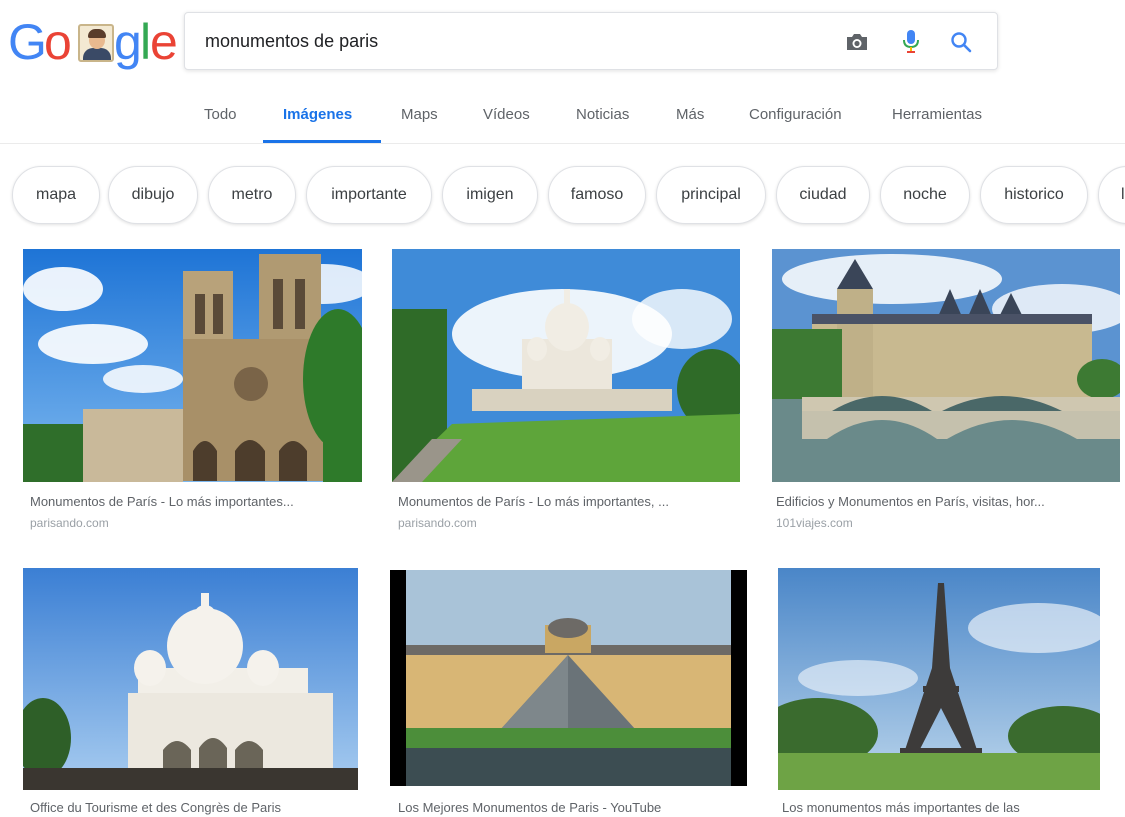 The height and width of the screenshot is (817, 1125). What do you see at coordinates (1034, 195) in the screenshot?
I see `chip-historico: historico` at bounding box center [1034, 195].